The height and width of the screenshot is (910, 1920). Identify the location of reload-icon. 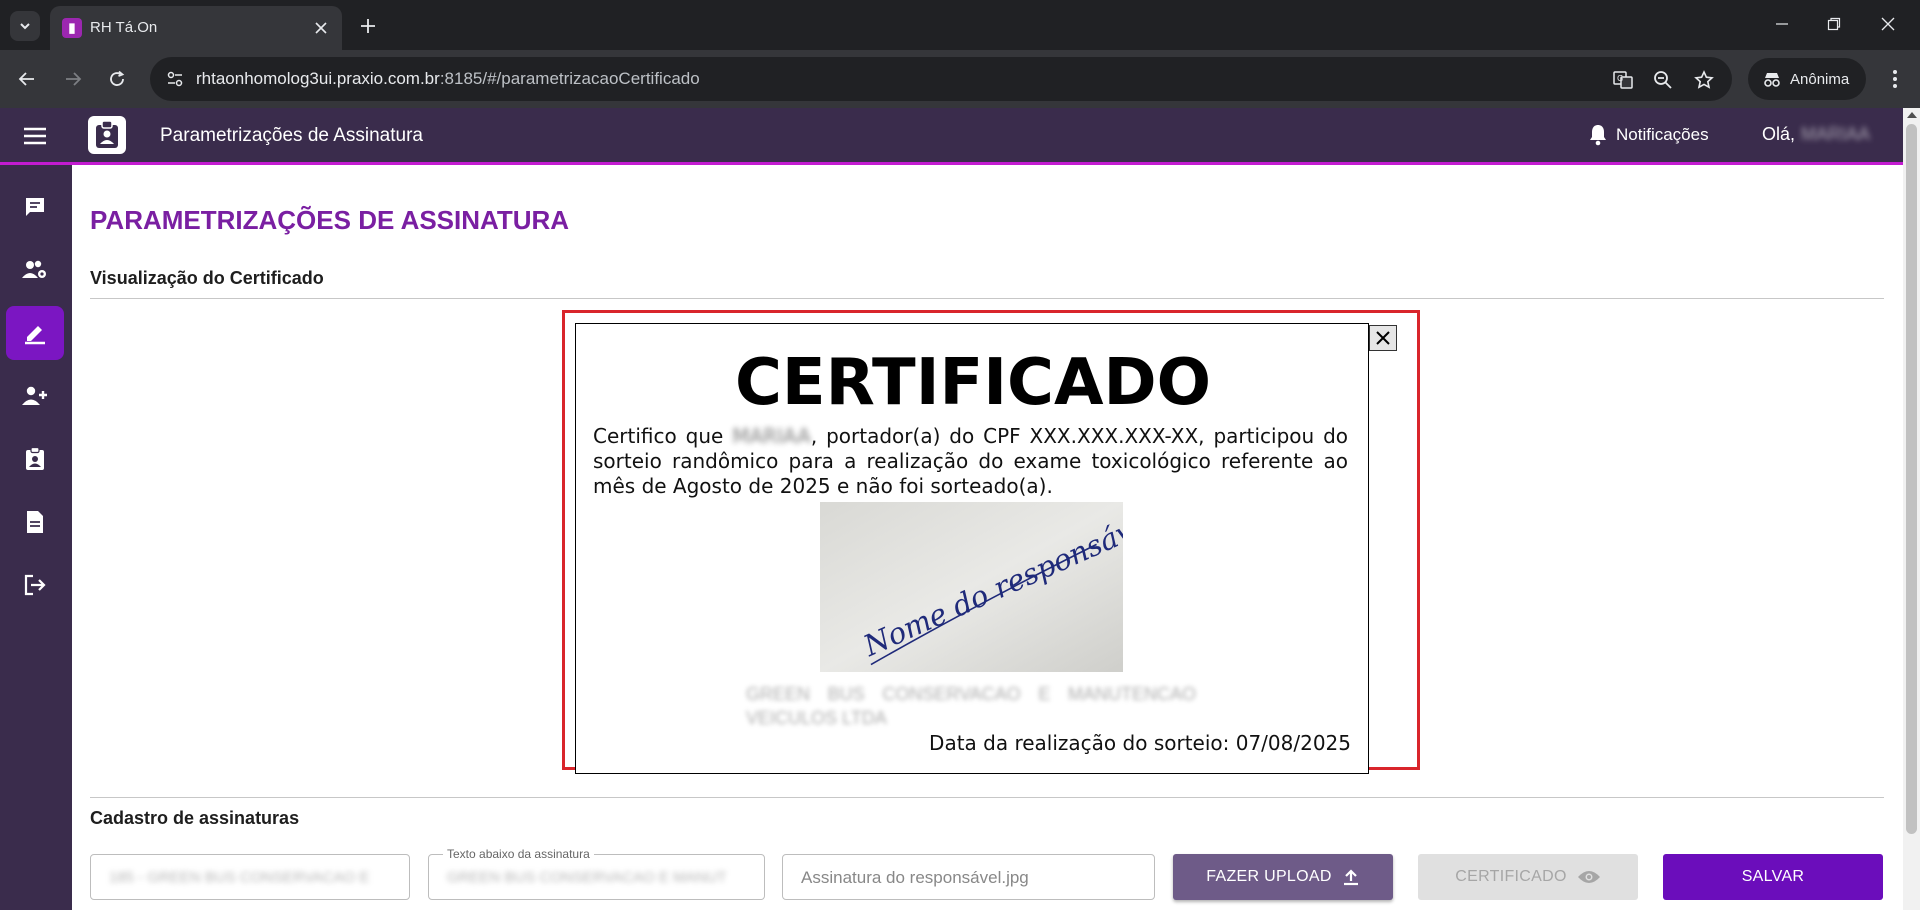
(117, 78).